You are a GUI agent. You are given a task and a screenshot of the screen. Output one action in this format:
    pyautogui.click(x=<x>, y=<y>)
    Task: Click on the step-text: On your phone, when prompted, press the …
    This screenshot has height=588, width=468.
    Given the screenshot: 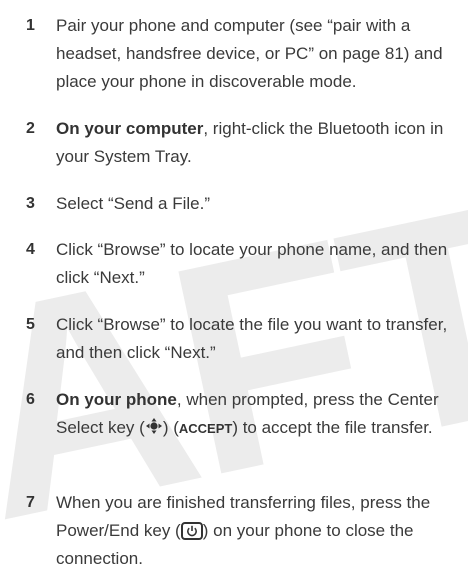 What is the action you would take?
    pyautogui.click(x=261, y=415)
    